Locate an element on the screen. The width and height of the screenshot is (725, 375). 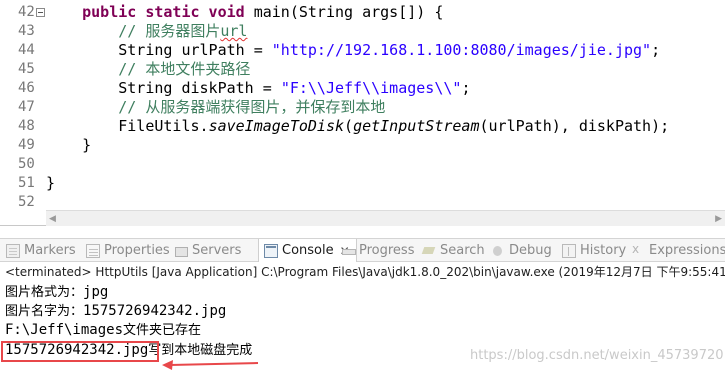
gutter-line: 43 is located at coordinates (23, 31).